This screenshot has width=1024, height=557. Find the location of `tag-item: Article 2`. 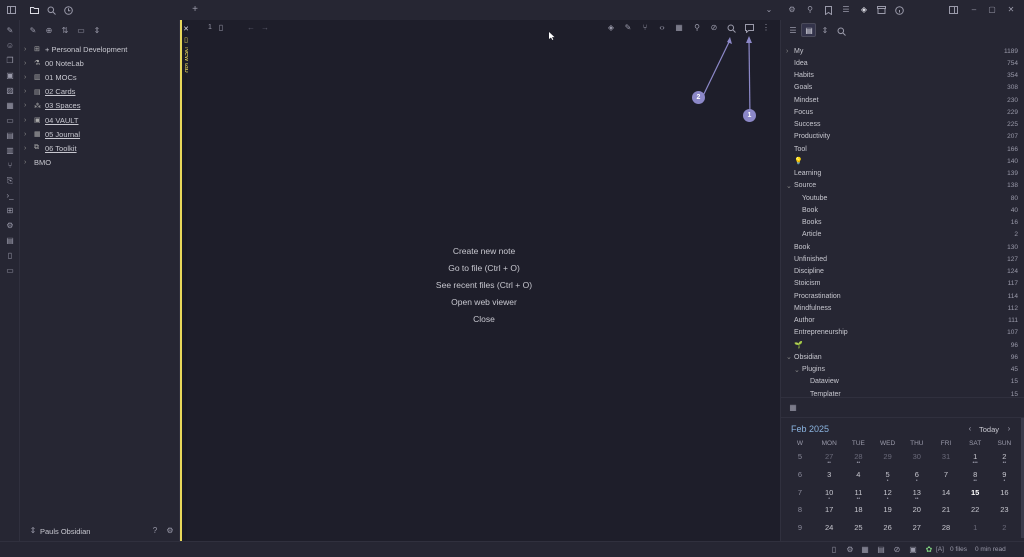

tag-item: Article 2 is located at coordinates (902, 235).